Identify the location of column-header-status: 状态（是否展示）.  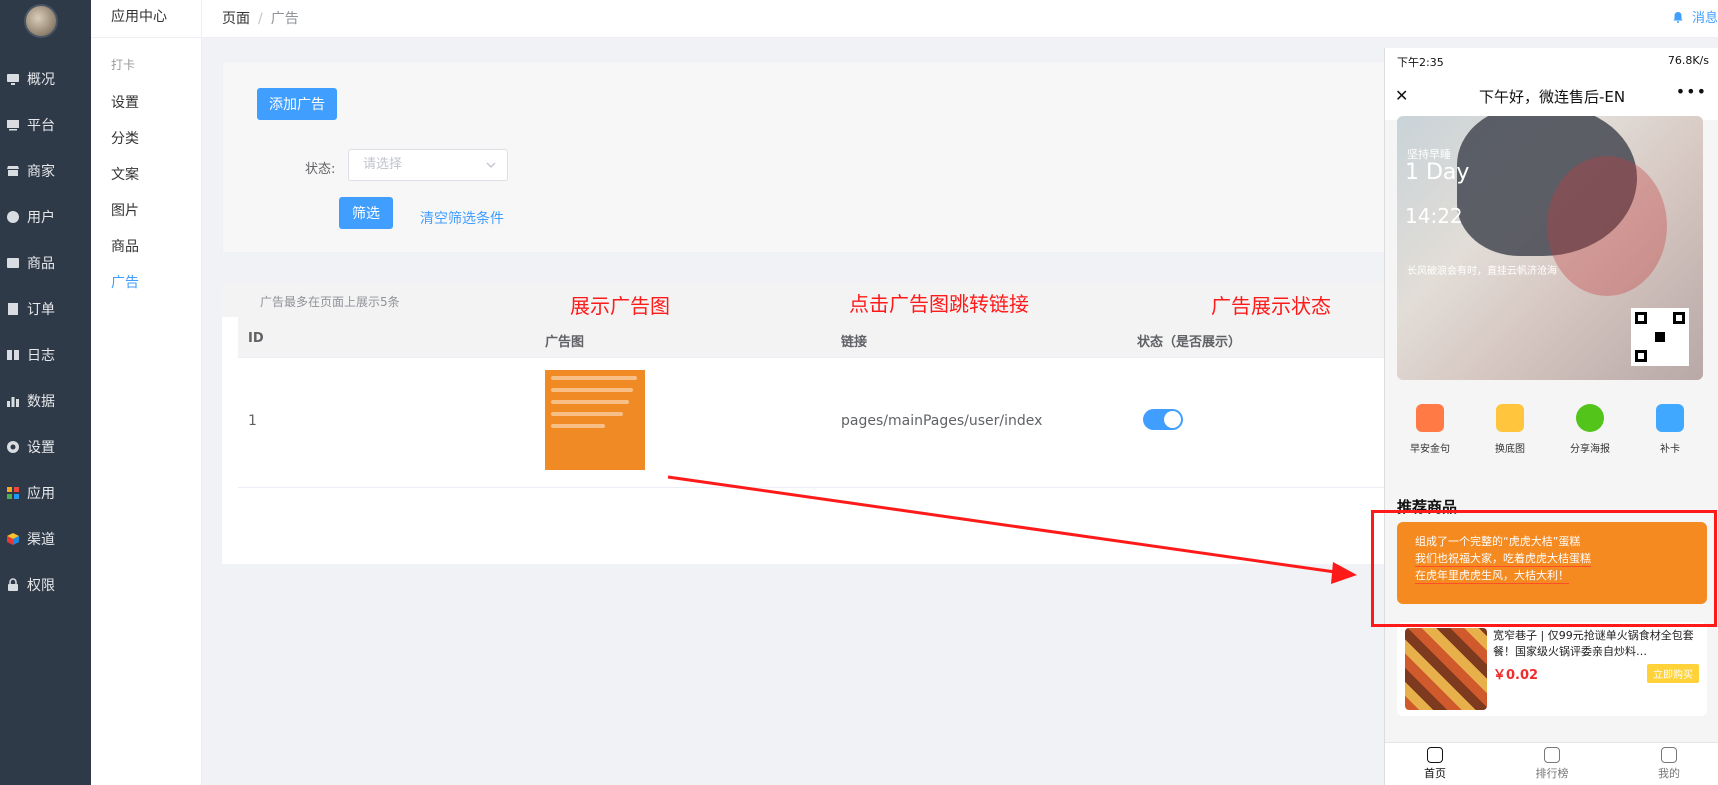
(1189, 340).